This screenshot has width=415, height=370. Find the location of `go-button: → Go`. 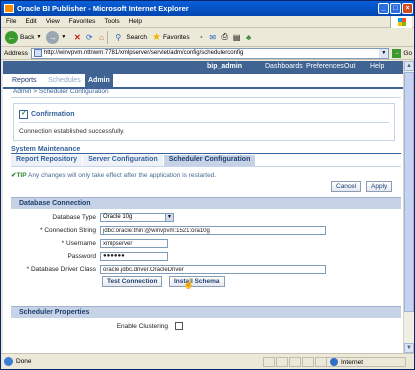

go-button: → Go is located at coordinates (402, 53).